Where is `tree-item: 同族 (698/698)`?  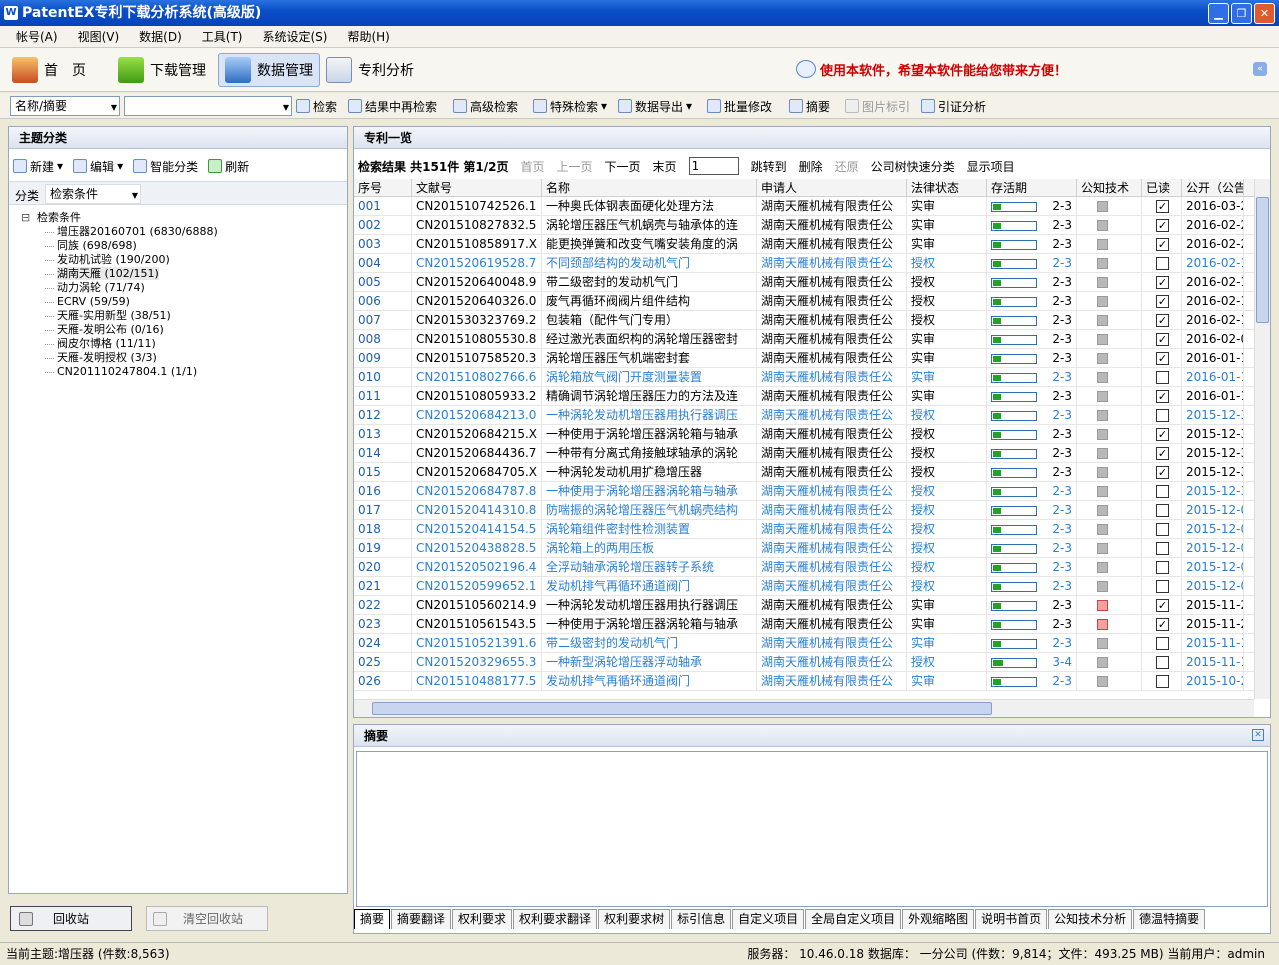 tree-item: 同族 (698/698) is located at coordinates (118, 246).